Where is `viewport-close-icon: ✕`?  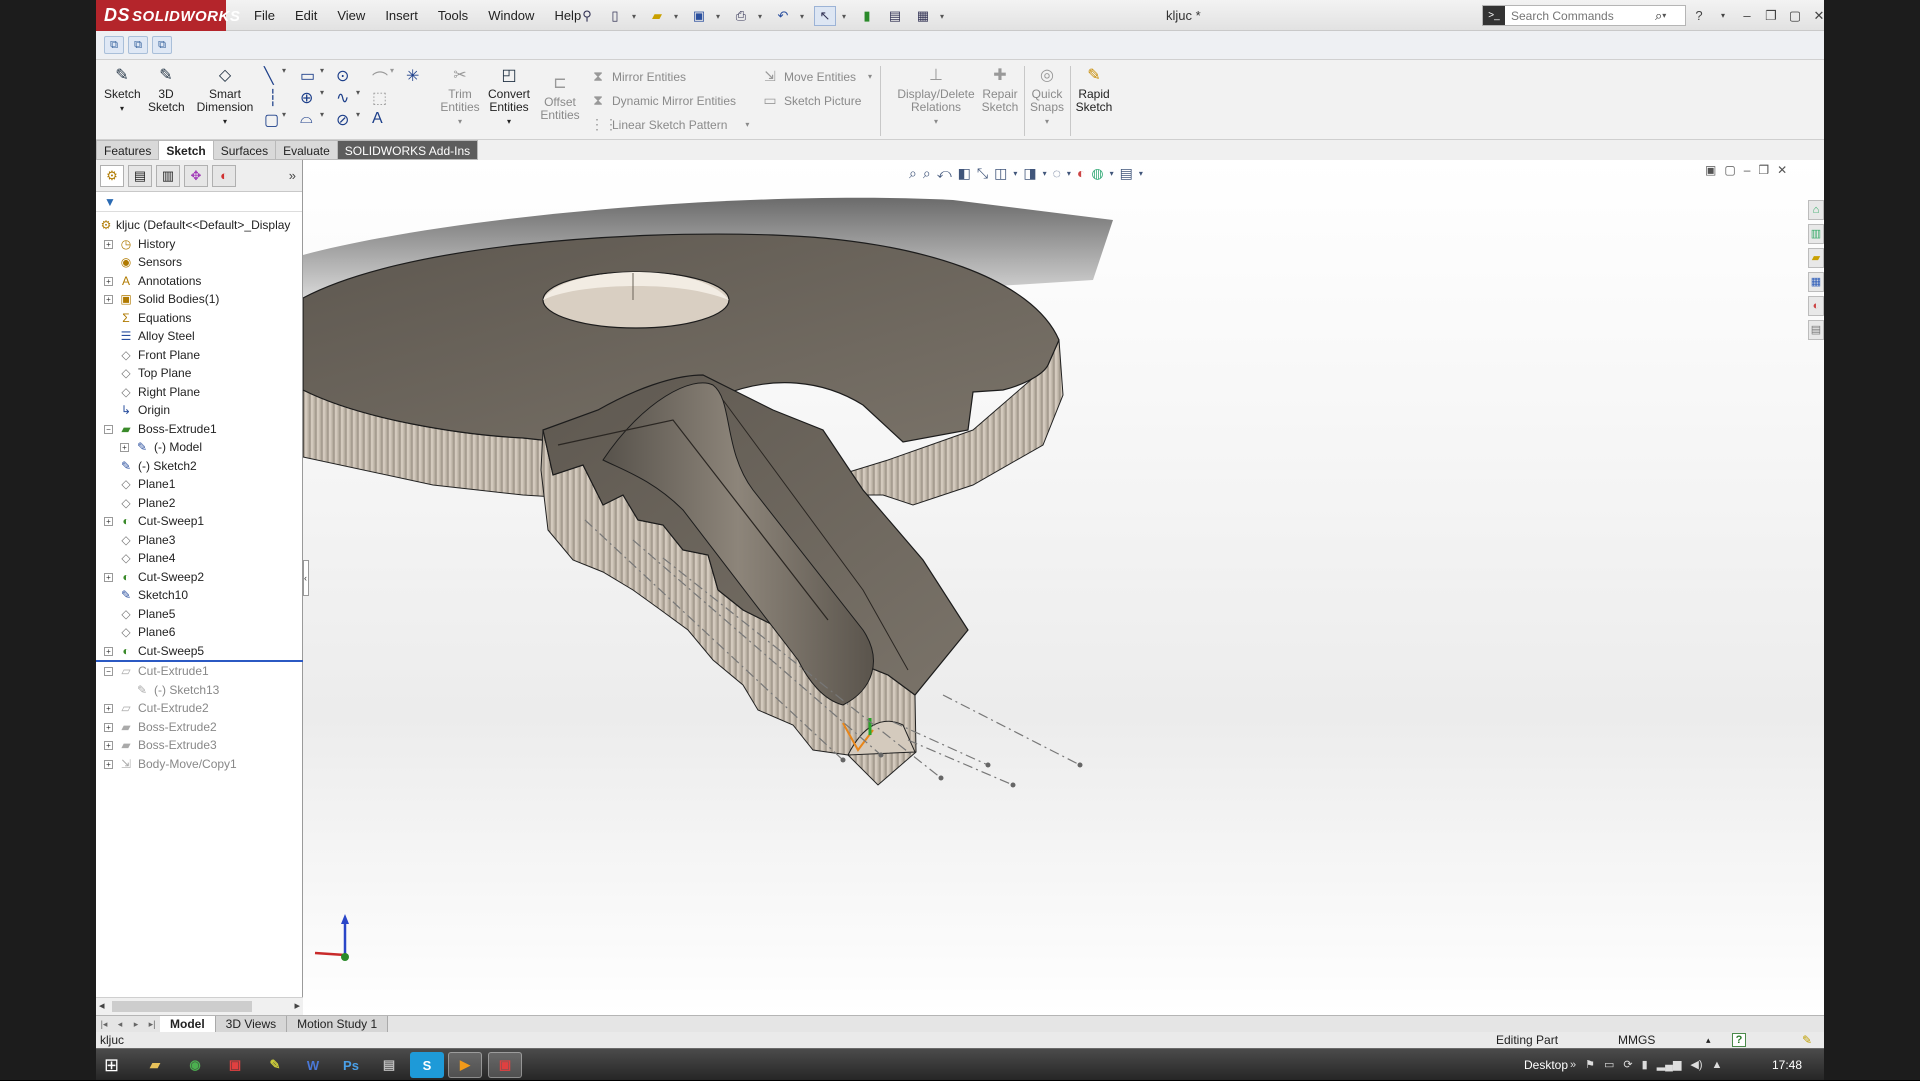 viewport-close-icon: ✕ is located at coordinates (1782, 170).